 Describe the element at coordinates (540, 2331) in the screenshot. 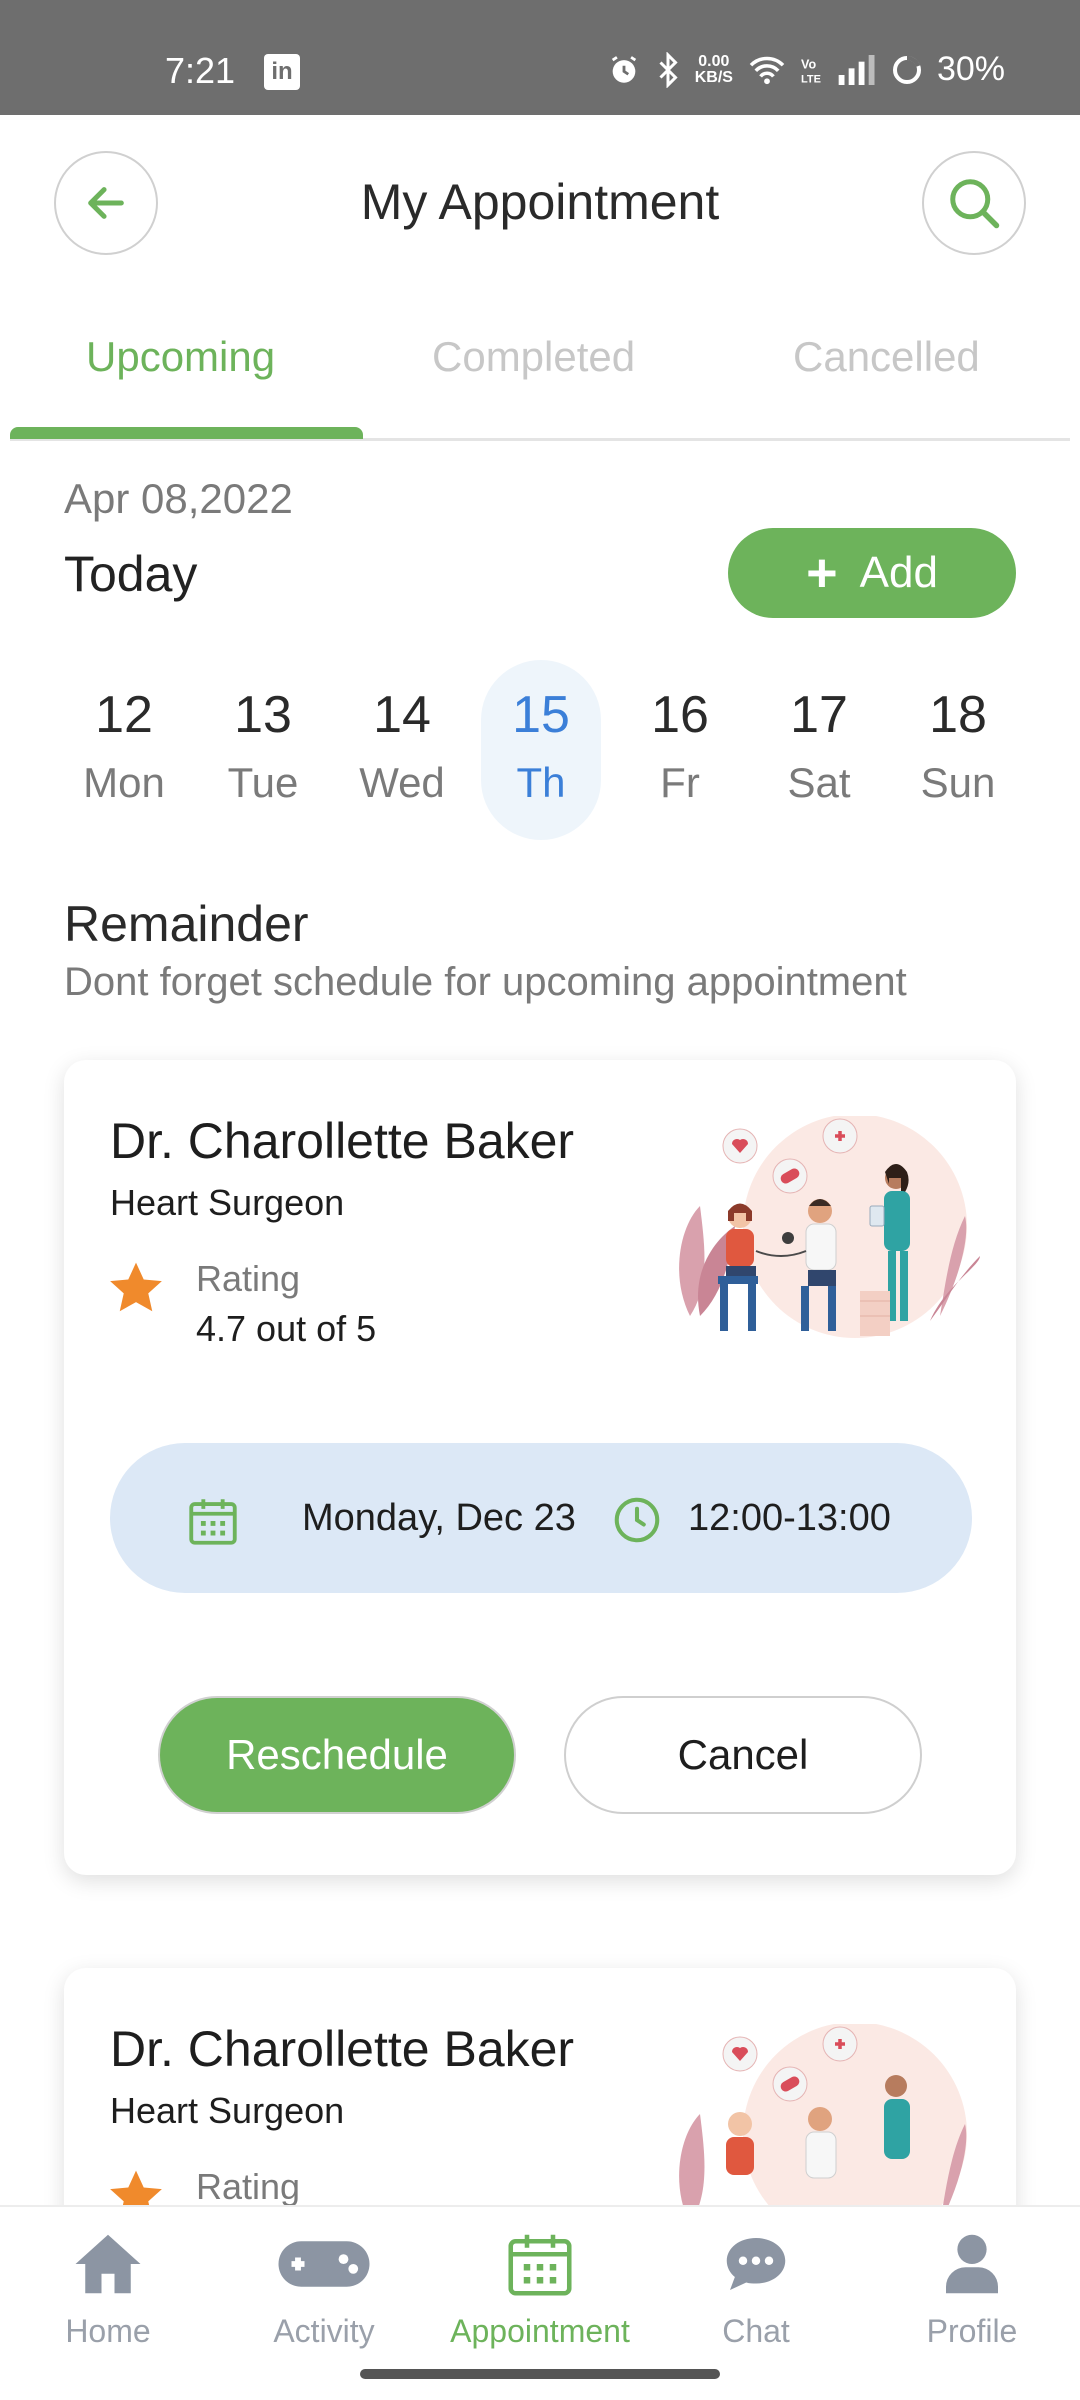

I see `nav-label: Appointment` at that location.